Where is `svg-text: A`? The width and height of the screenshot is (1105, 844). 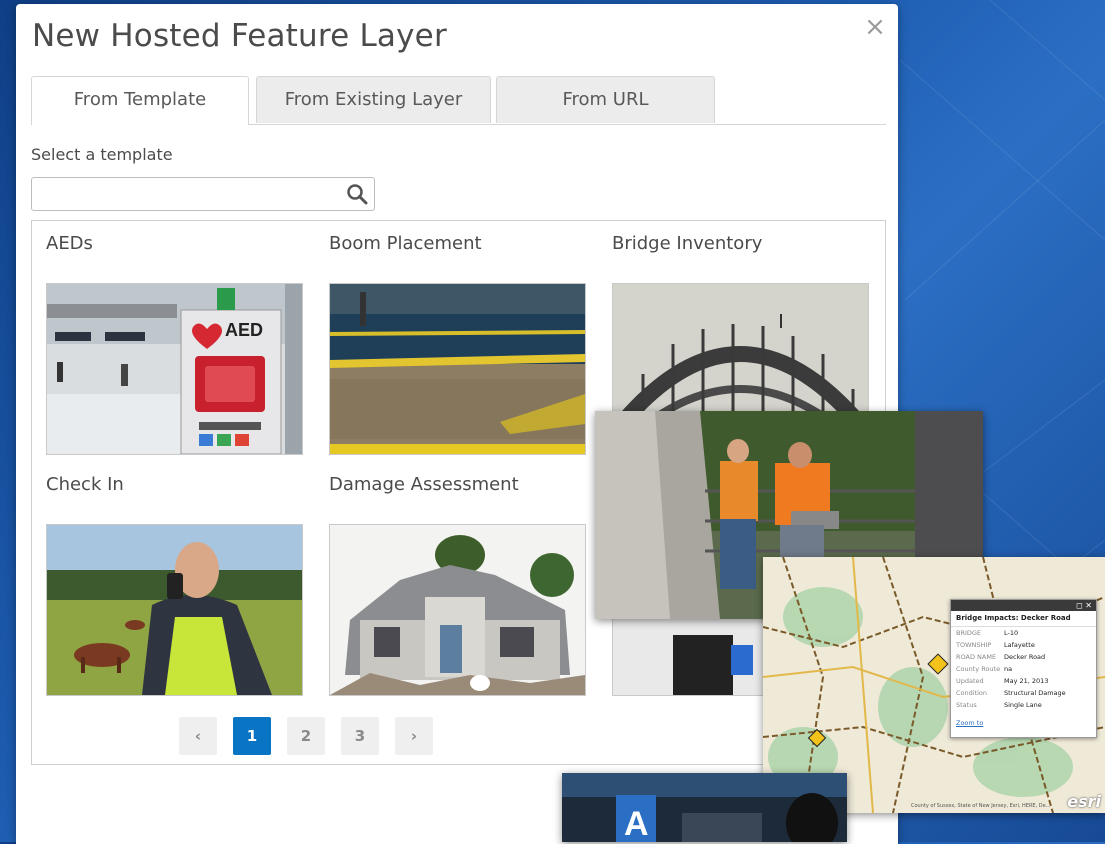
svg-text: A is located at coordinates (636, 823).